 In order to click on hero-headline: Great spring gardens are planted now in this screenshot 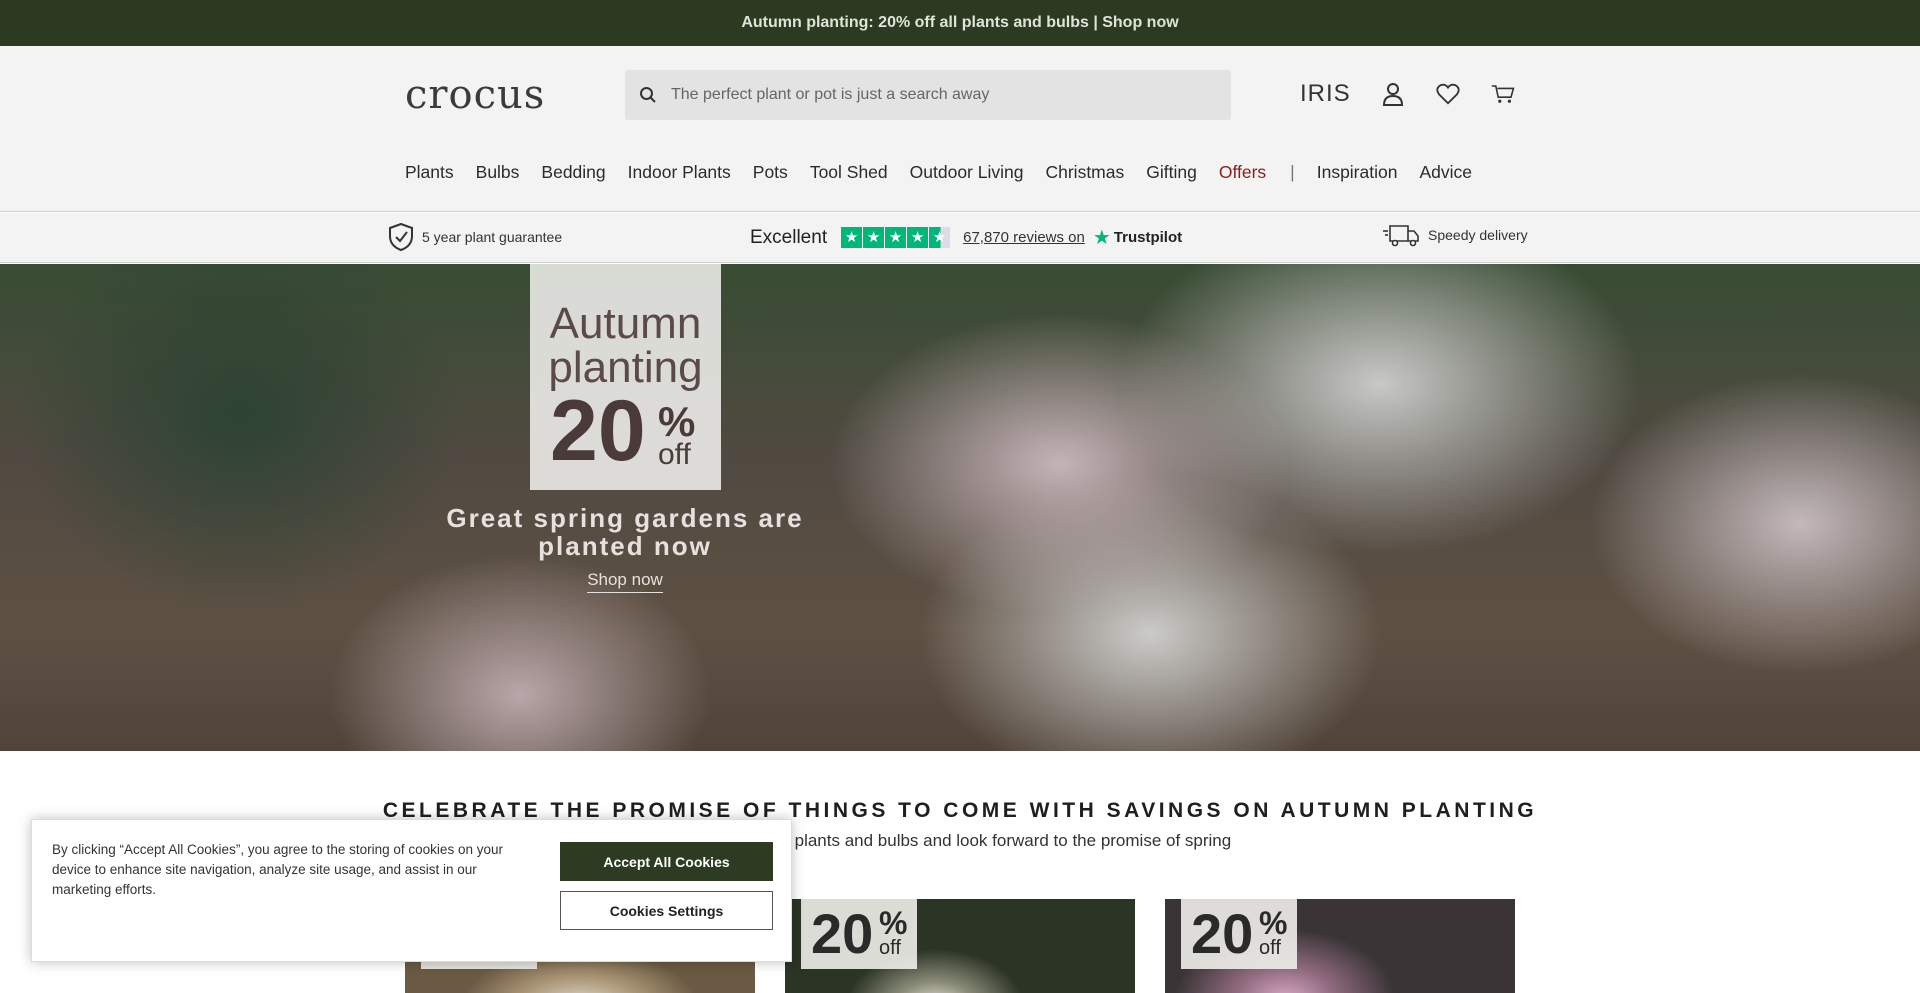, I will do `click(625, 532)`.